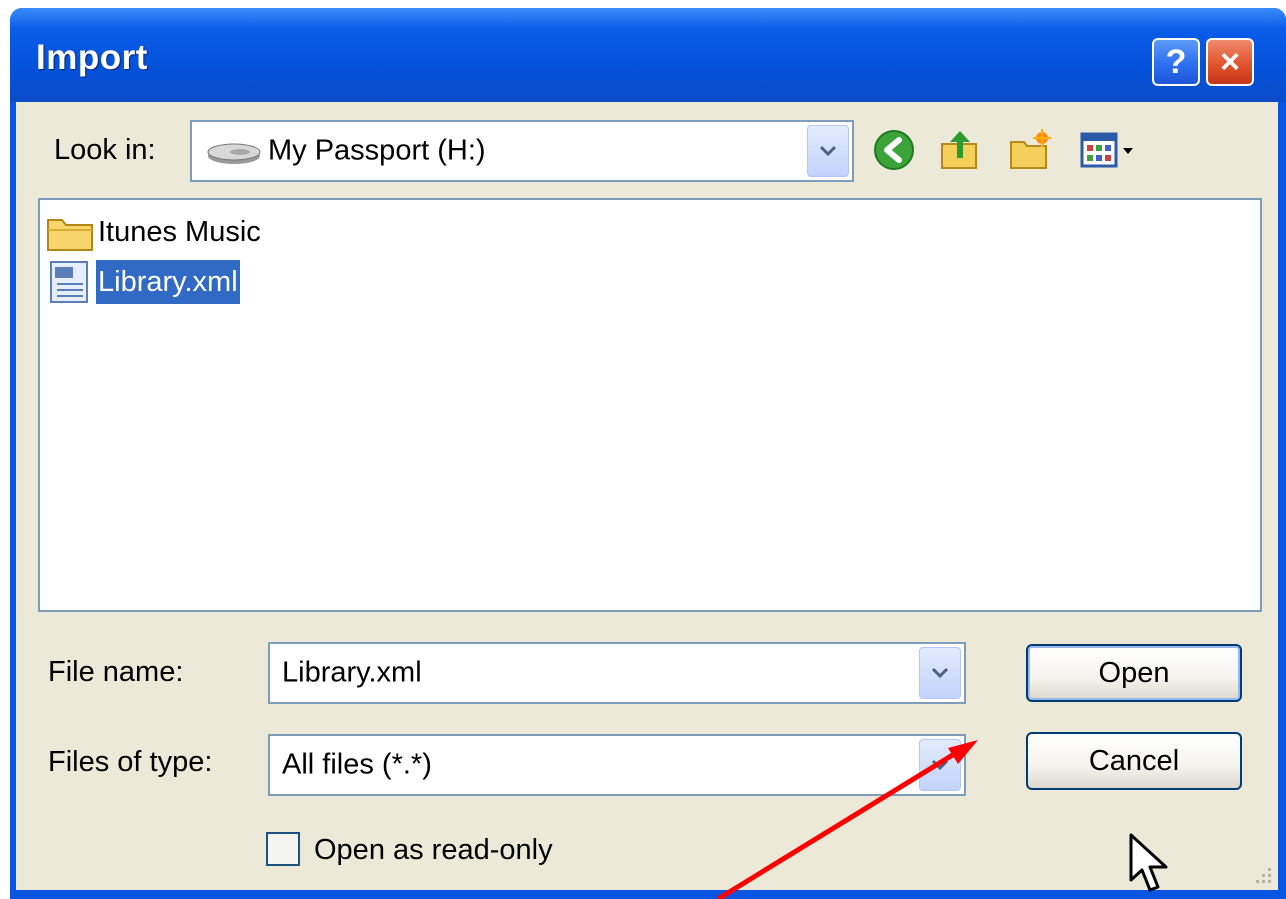 The image size is (1286, 899). I want to click on help-button: ?, so click(1176, 62).